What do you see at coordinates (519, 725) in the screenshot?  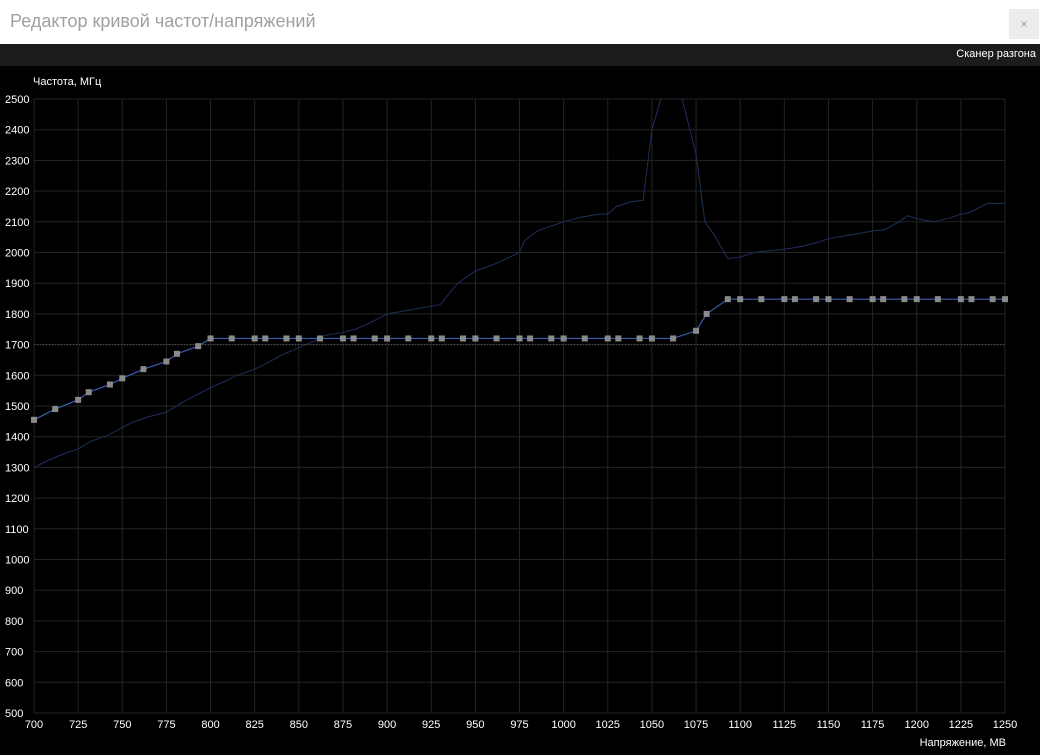 I see `x-tick-label: 975` at bounding box center [519, 725].